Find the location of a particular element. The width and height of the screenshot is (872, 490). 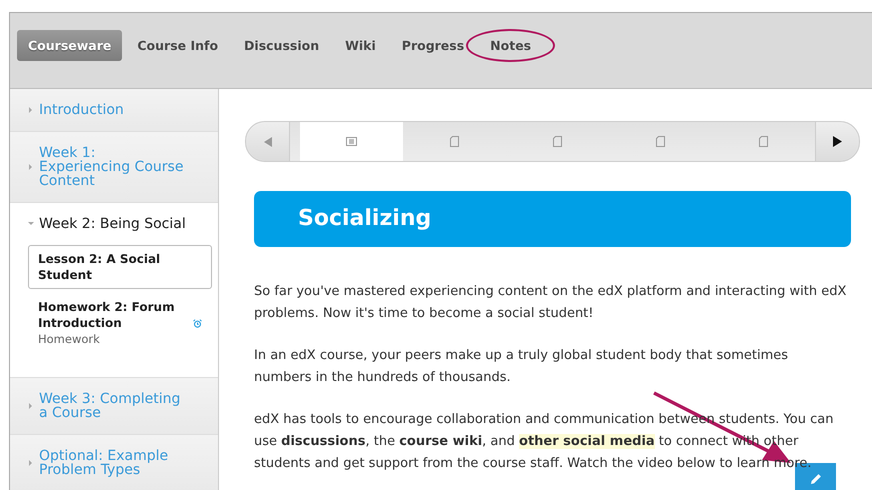

lesson-type: Homework is located at coordinates (69, 339).